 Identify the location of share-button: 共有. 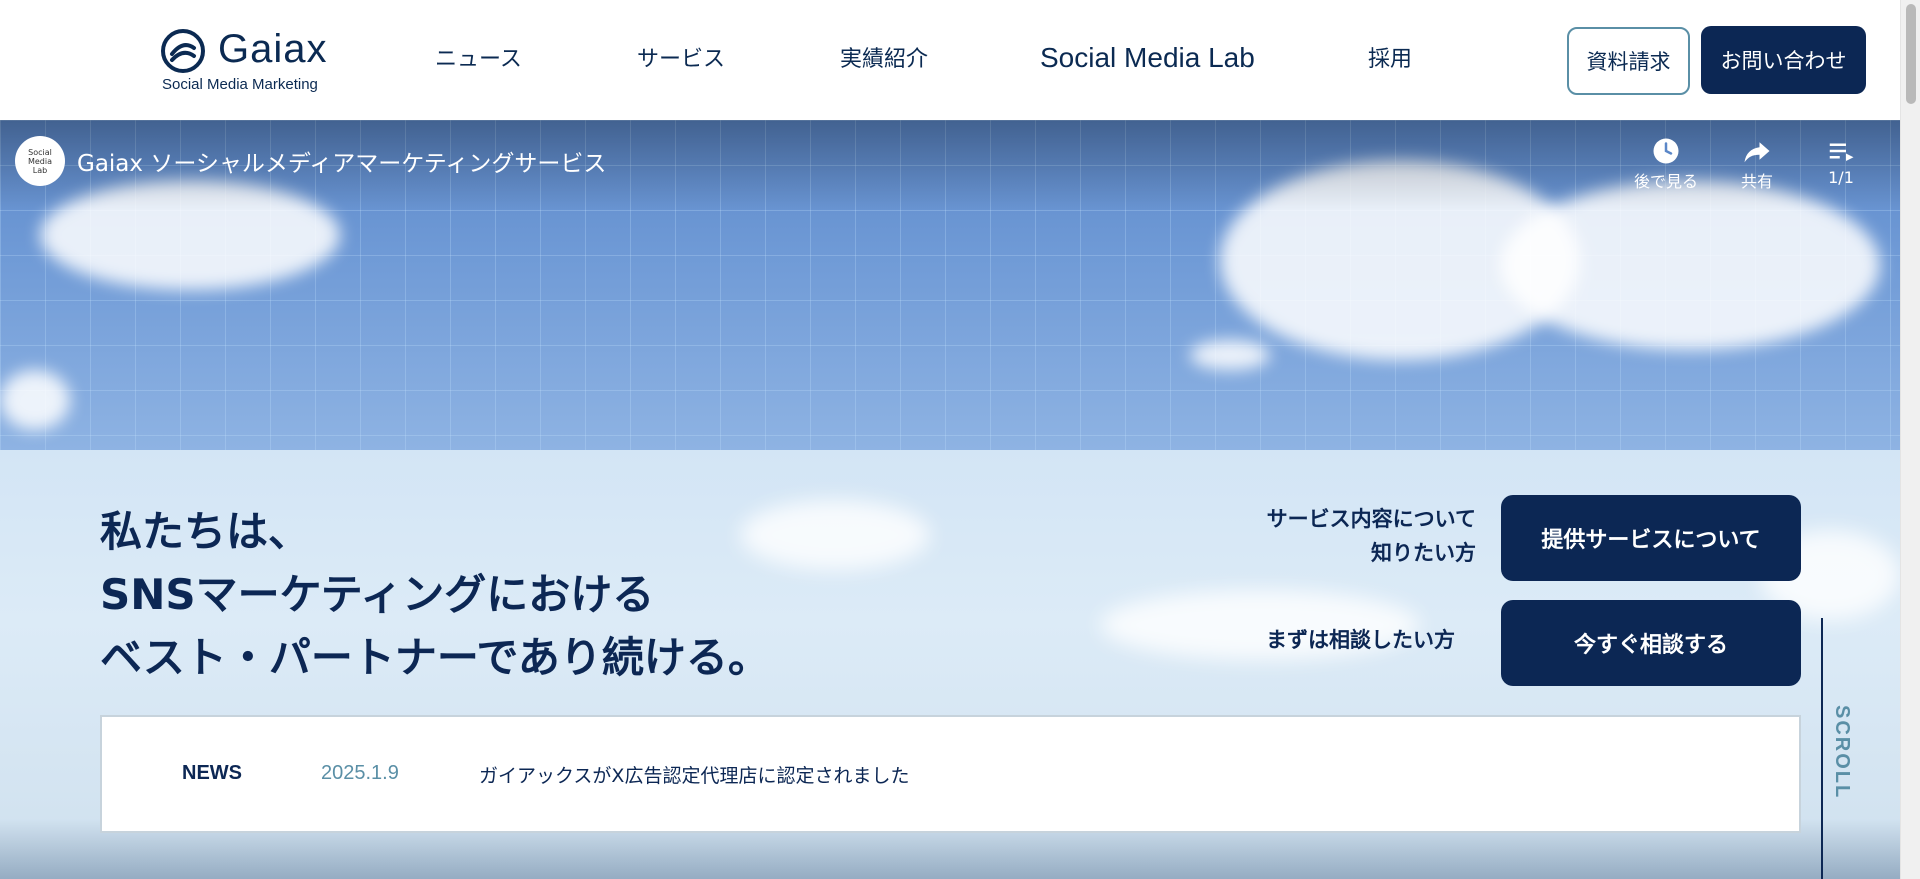
(1757, 164).